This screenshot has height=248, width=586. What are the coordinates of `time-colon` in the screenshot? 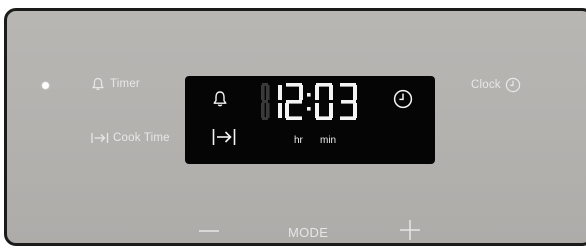 It's located at (309, 102).